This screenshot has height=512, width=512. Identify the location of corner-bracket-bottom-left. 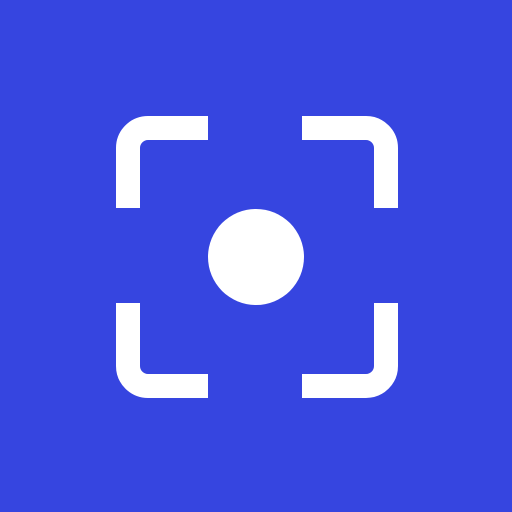
(162, 350).